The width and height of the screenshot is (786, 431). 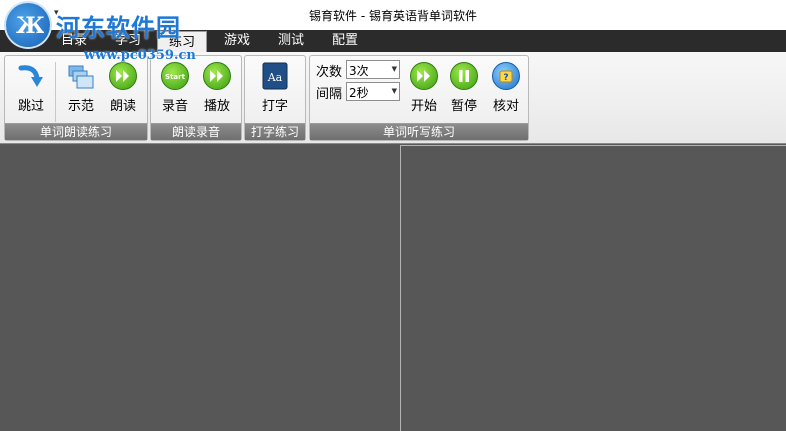 I want to click on group-divider, so click(x=55, y=92).